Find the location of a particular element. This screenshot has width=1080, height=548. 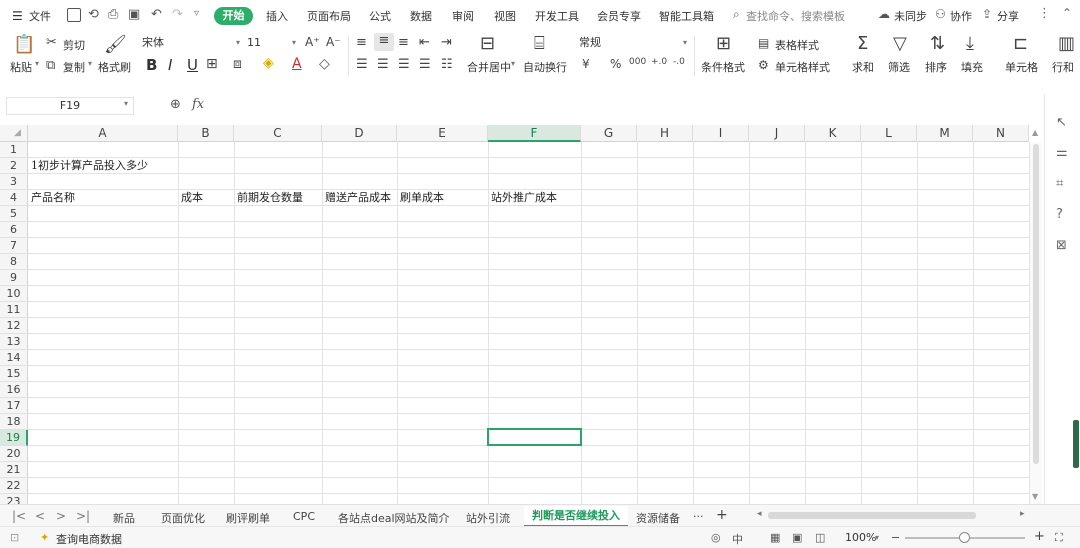

row-header: 4 is located at coordinates (14, 198).